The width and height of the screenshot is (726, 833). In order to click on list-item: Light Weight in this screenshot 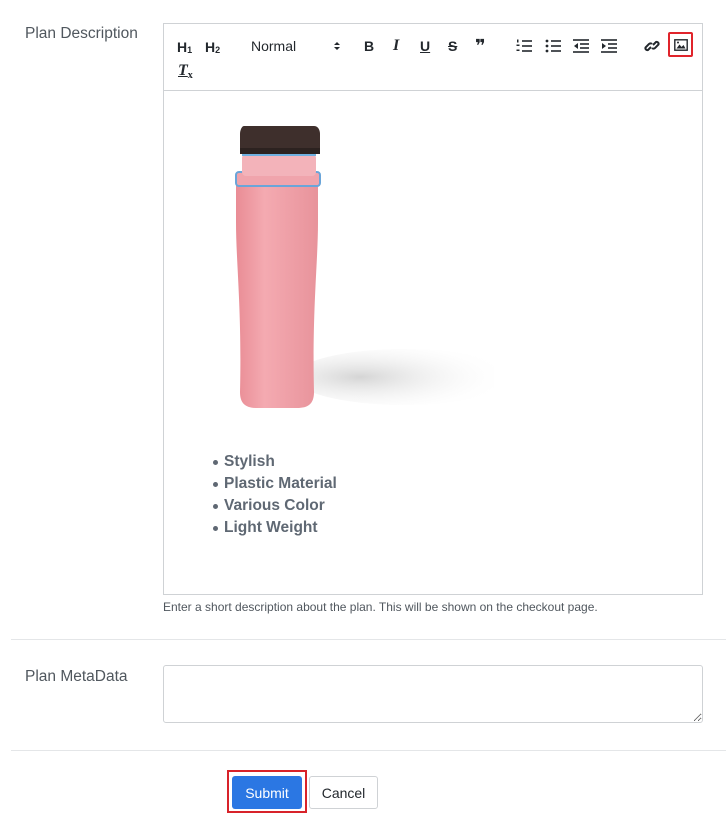, I will do `click(274, 528)`.